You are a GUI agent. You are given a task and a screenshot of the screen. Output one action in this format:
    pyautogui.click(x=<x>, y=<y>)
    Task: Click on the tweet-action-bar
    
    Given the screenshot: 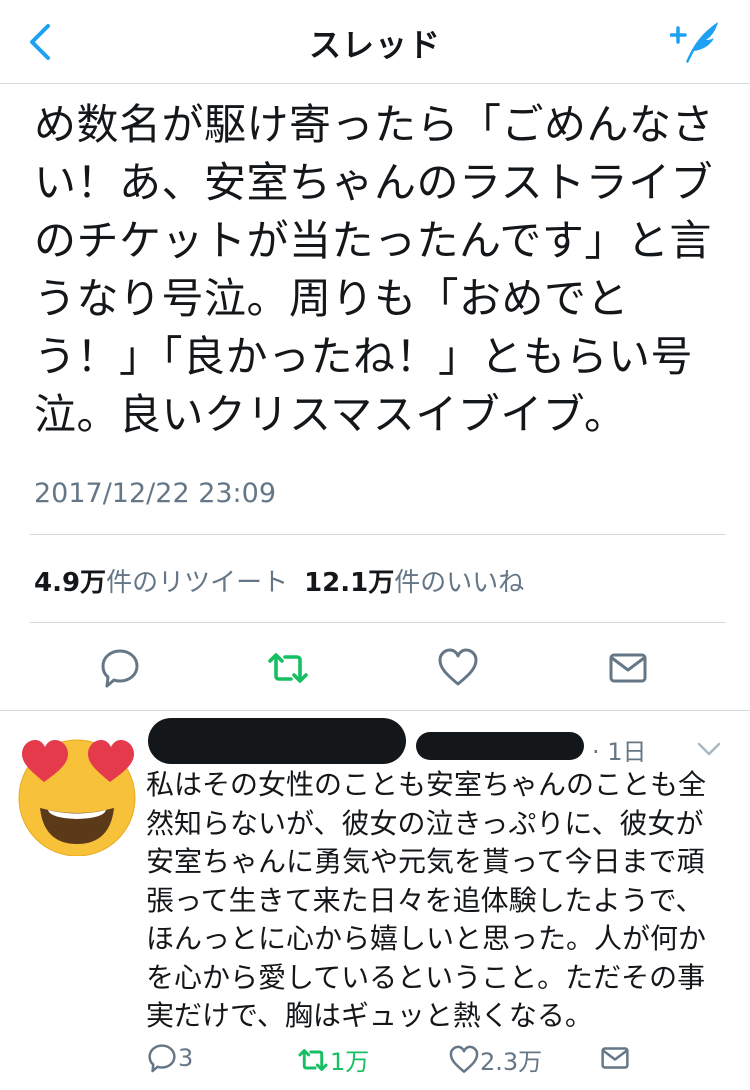 What is the action you would take?
    pyautogui.click(x=375, y=668)
    